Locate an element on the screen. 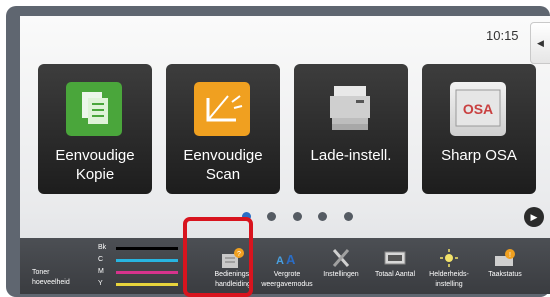 Image resolution: width=550 pixels, height=297 pixels. tile-label: Eenvoudige Scan is located at coordinates (223, 165).